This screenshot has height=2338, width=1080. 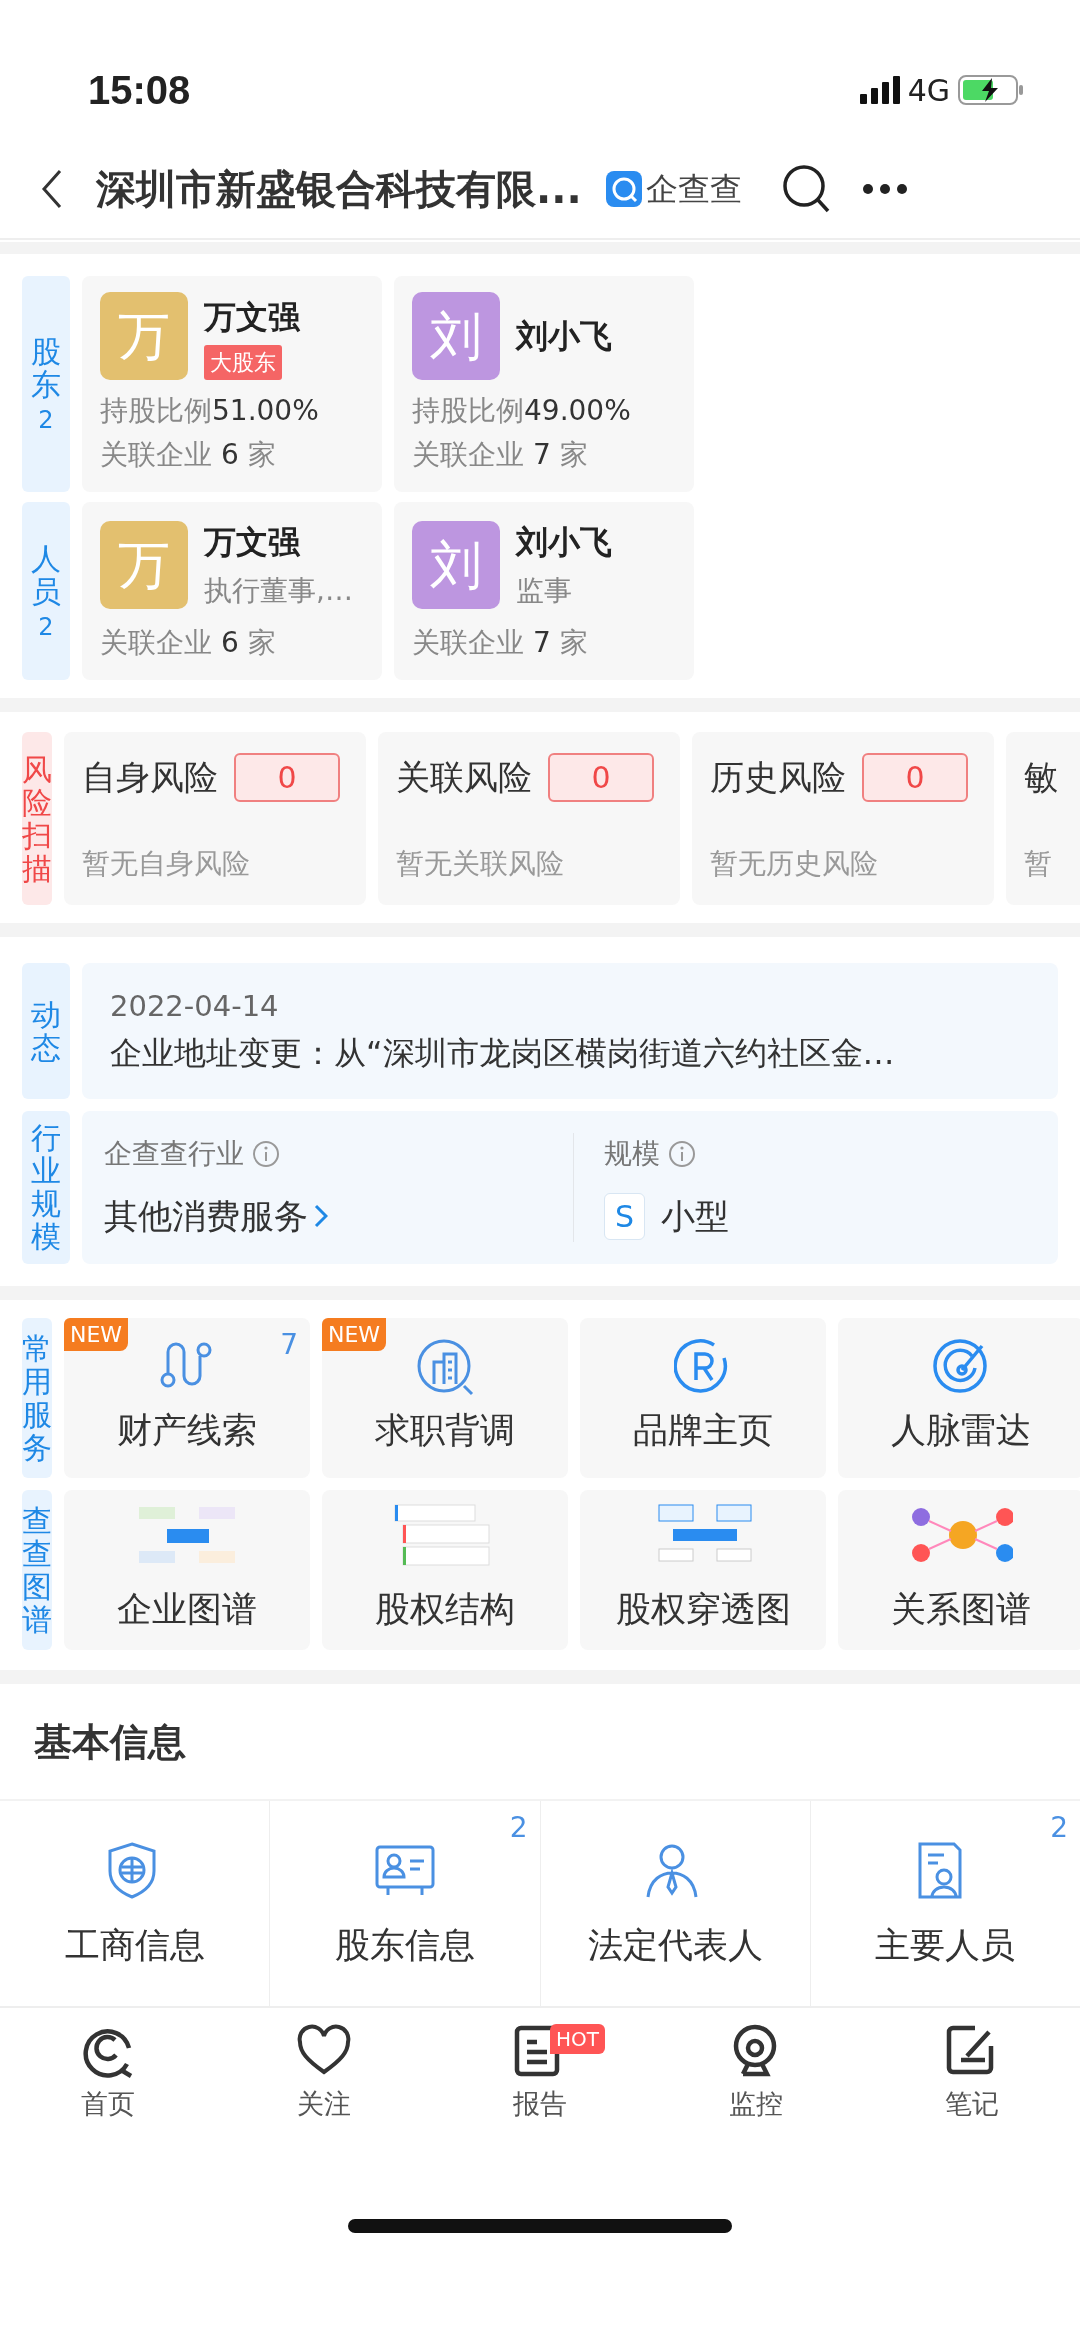 I want to click on search-icon, so click(x=805, y=189).